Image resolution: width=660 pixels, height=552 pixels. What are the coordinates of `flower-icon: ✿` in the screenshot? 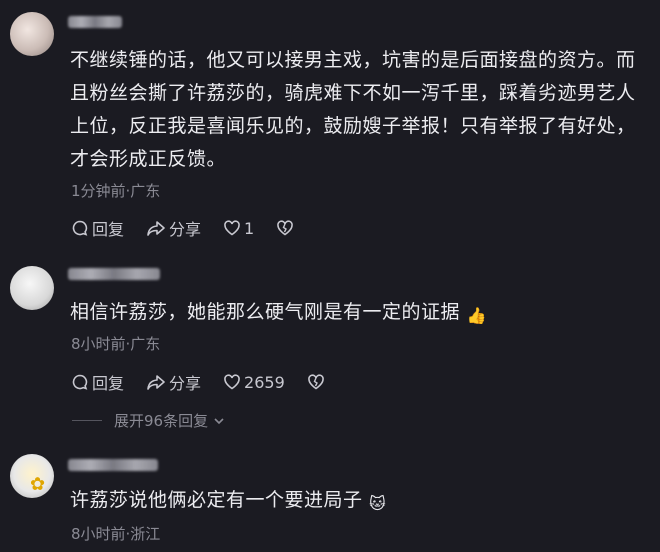 It's located at (38, 484).